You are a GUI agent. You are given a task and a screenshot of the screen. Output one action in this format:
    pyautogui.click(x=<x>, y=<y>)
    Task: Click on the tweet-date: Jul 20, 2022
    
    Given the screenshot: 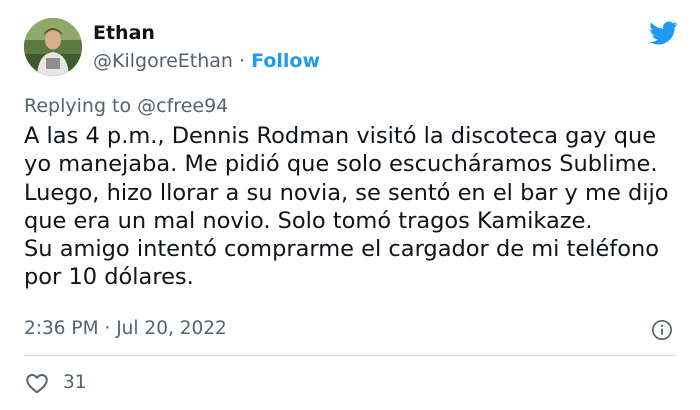 What is the action you would take?
    pyautogui.click(x=171, y=328)
    